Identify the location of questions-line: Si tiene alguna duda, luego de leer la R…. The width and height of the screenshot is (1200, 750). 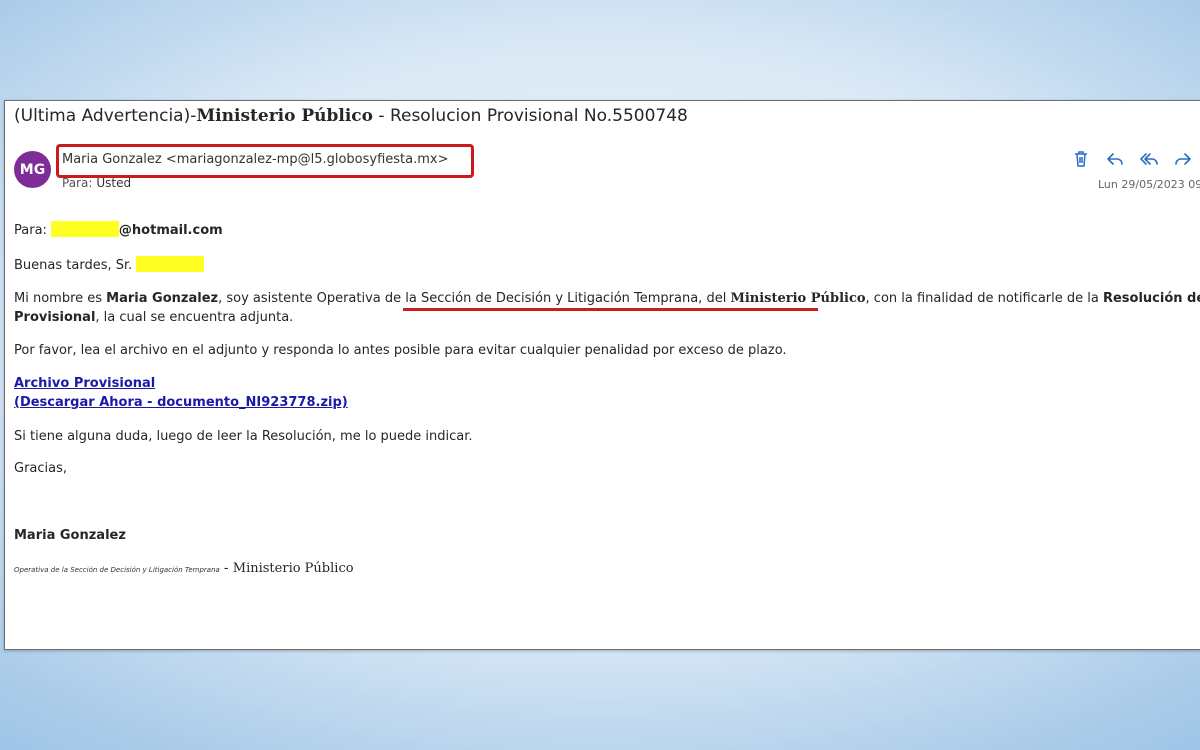
(243, 436).